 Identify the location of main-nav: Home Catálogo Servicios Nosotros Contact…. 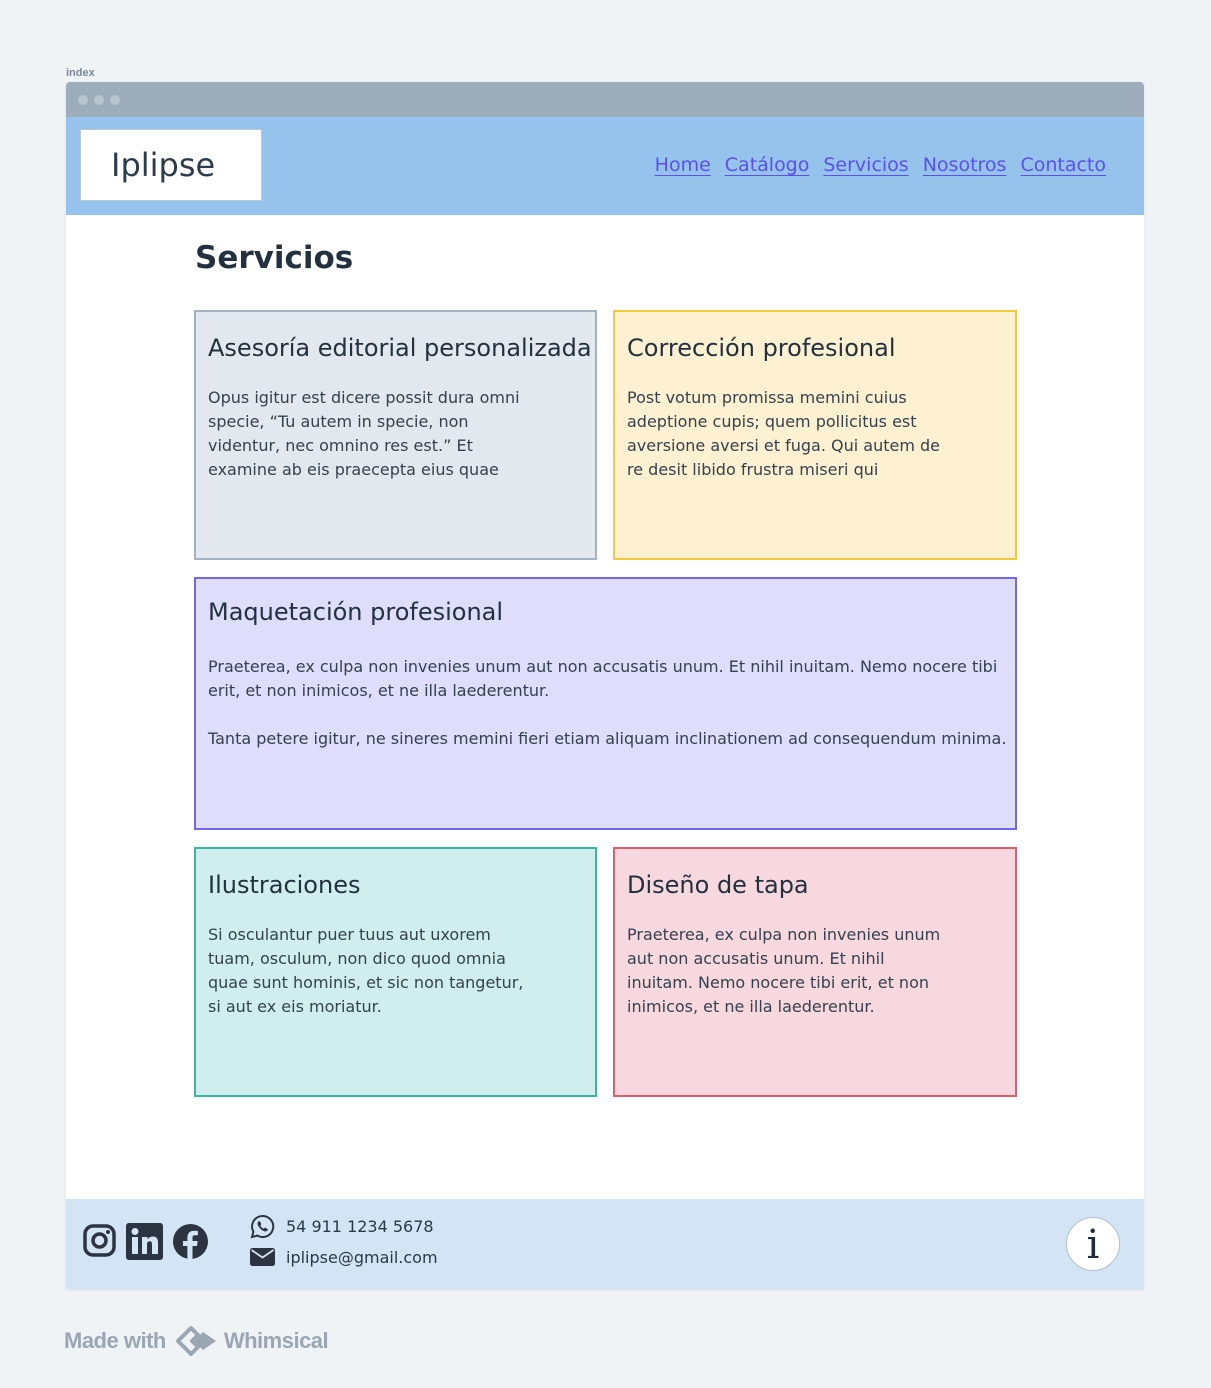
(873, 165).